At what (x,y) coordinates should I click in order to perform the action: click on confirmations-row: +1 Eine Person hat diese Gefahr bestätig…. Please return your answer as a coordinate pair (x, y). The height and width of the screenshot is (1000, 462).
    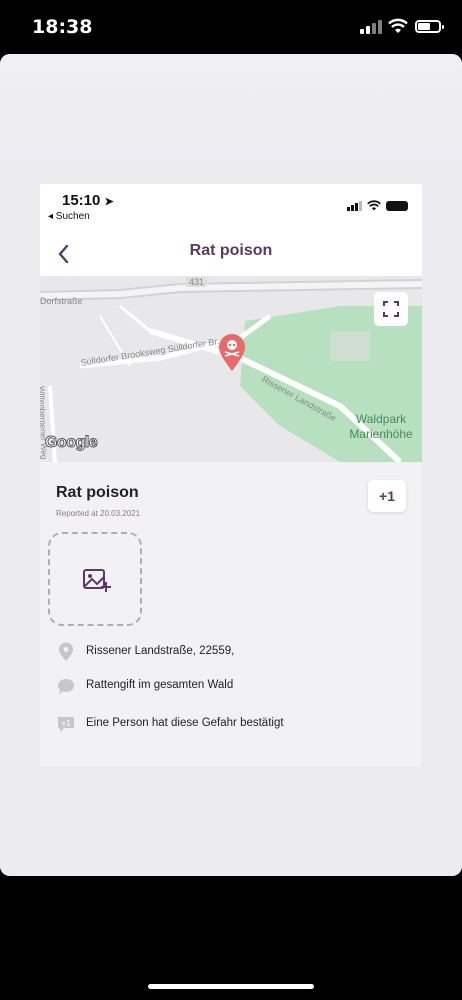
    Looking at the image, I should click on (231, 724).